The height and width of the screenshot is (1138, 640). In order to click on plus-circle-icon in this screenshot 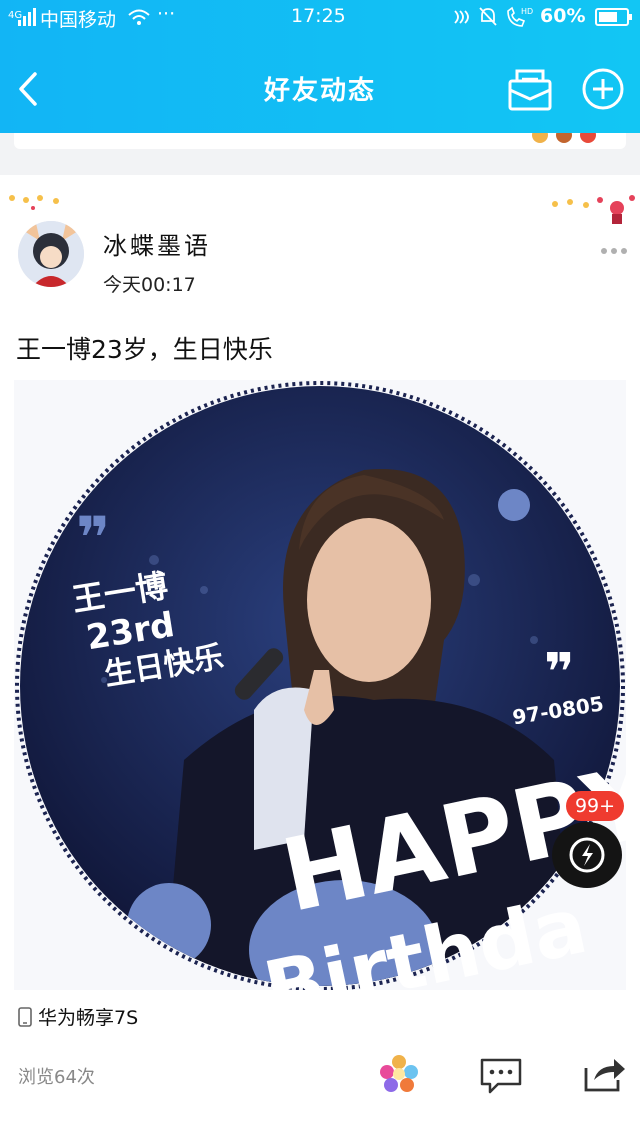, I will do `click(603, 89)`.